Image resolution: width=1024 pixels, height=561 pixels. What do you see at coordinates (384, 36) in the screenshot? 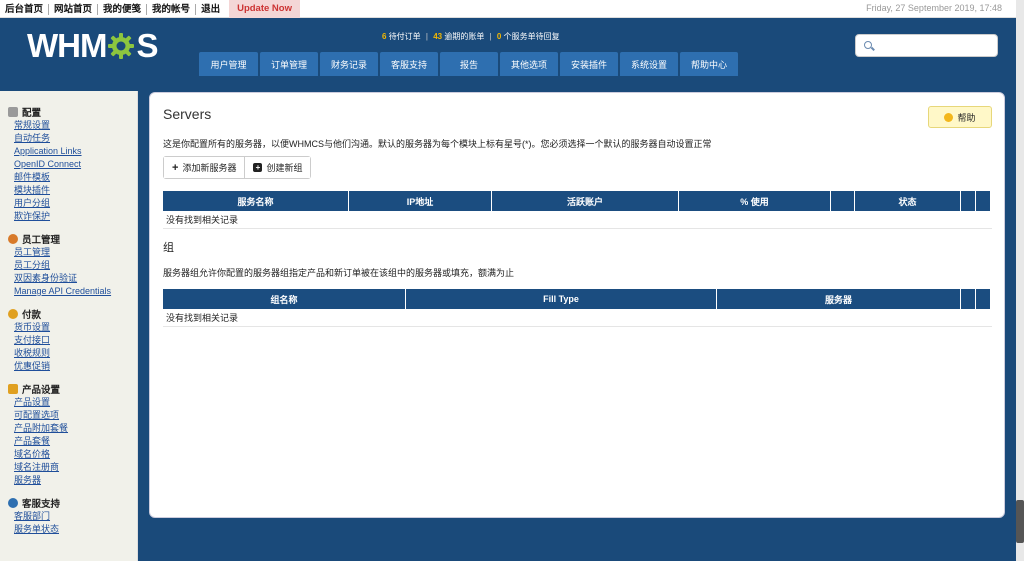
I see `orders-count: 6` at bounding box center [384, 36].